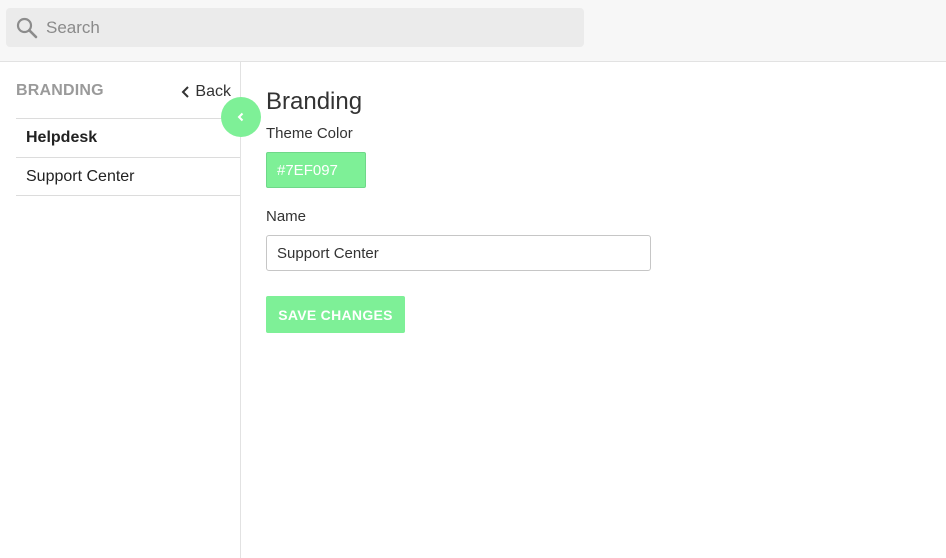 The height and width of the screenshot is (558, 946). I want to click on sidebar-item-helpdesk: Helpdesk, so click(128, 137).